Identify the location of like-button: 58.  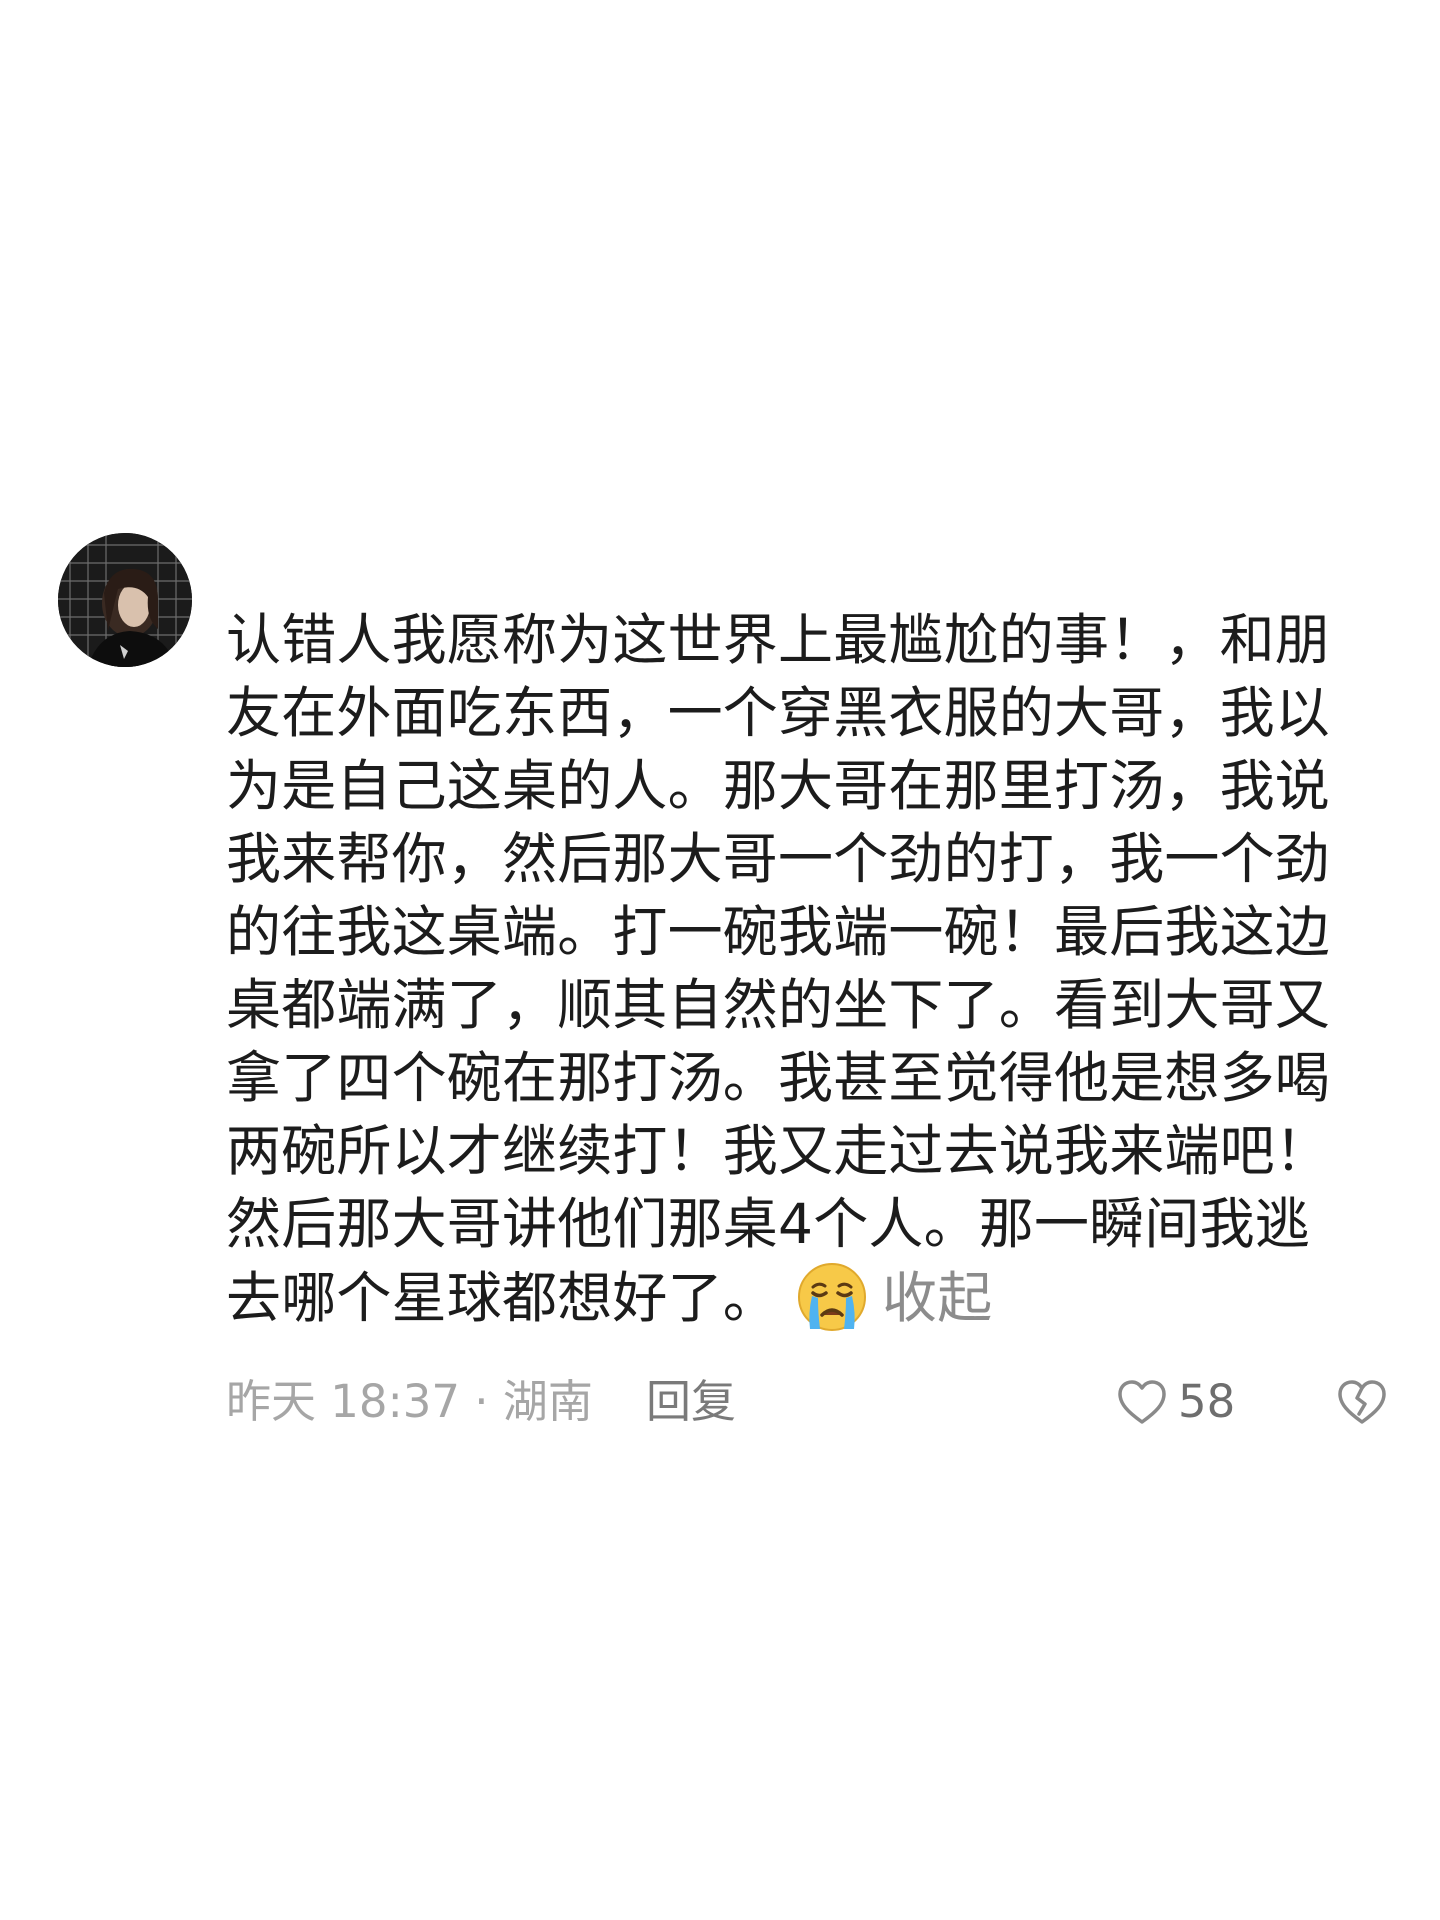
(1175, 1402).